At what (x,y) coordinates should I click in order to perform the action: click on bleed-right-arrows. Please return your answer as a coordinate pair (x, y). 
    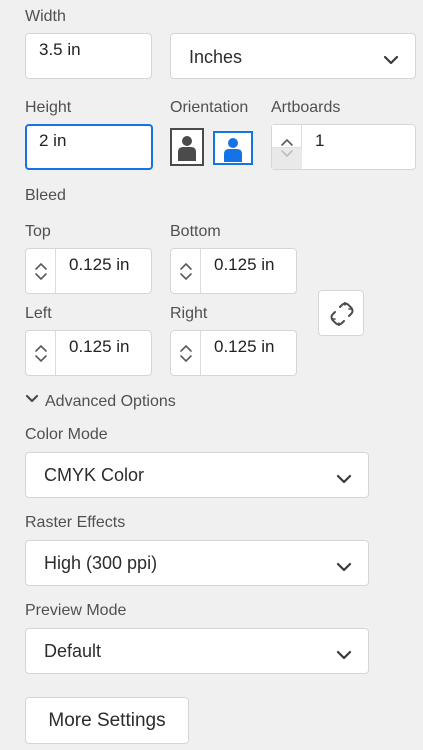
    Looking at the image, I should click on (186, 353).